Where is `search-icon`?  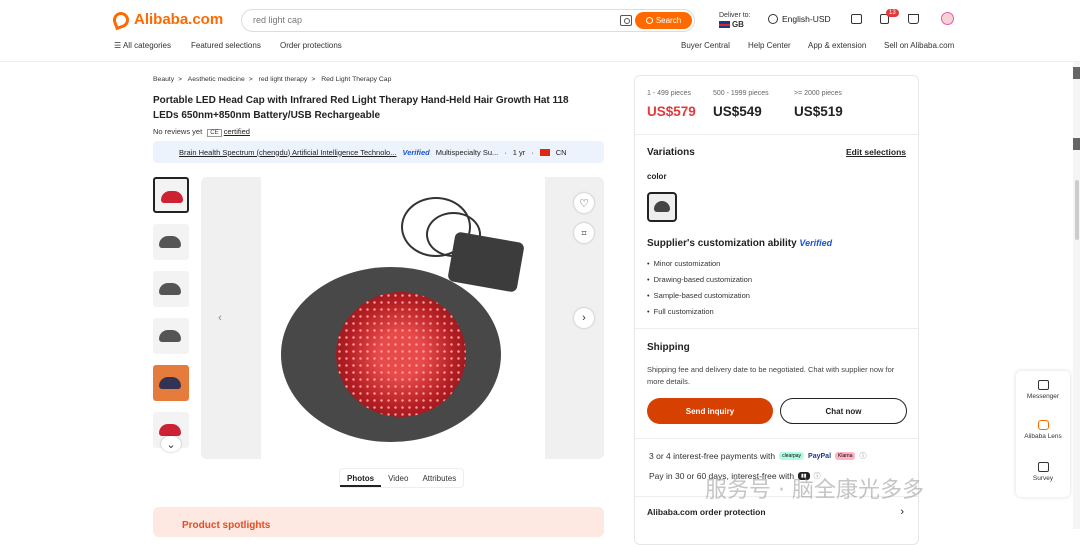 search-icon is located at coordinates (649, 20).